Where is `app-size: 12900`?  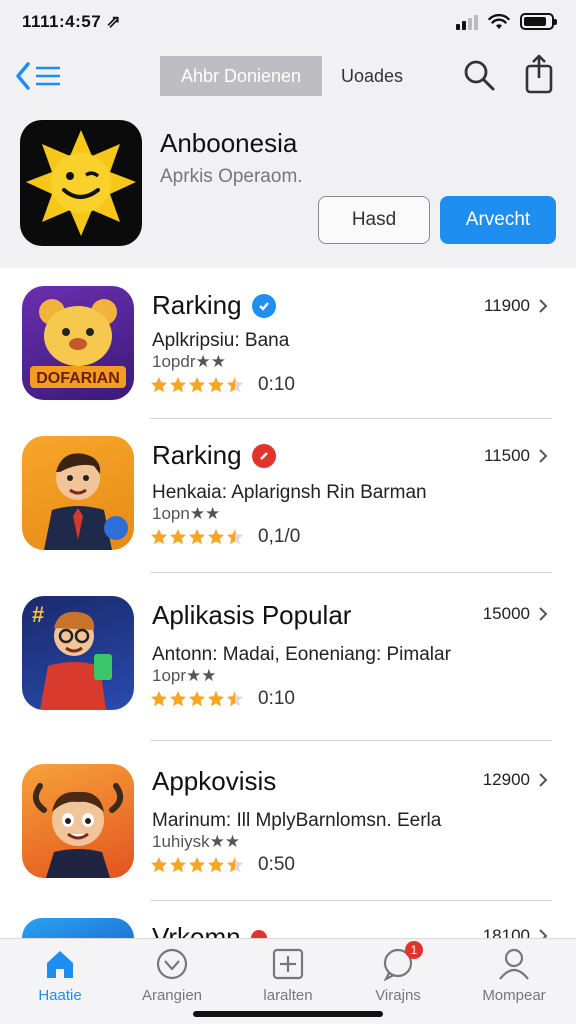 app-size: 12900 is located at coordinates (515, 780).